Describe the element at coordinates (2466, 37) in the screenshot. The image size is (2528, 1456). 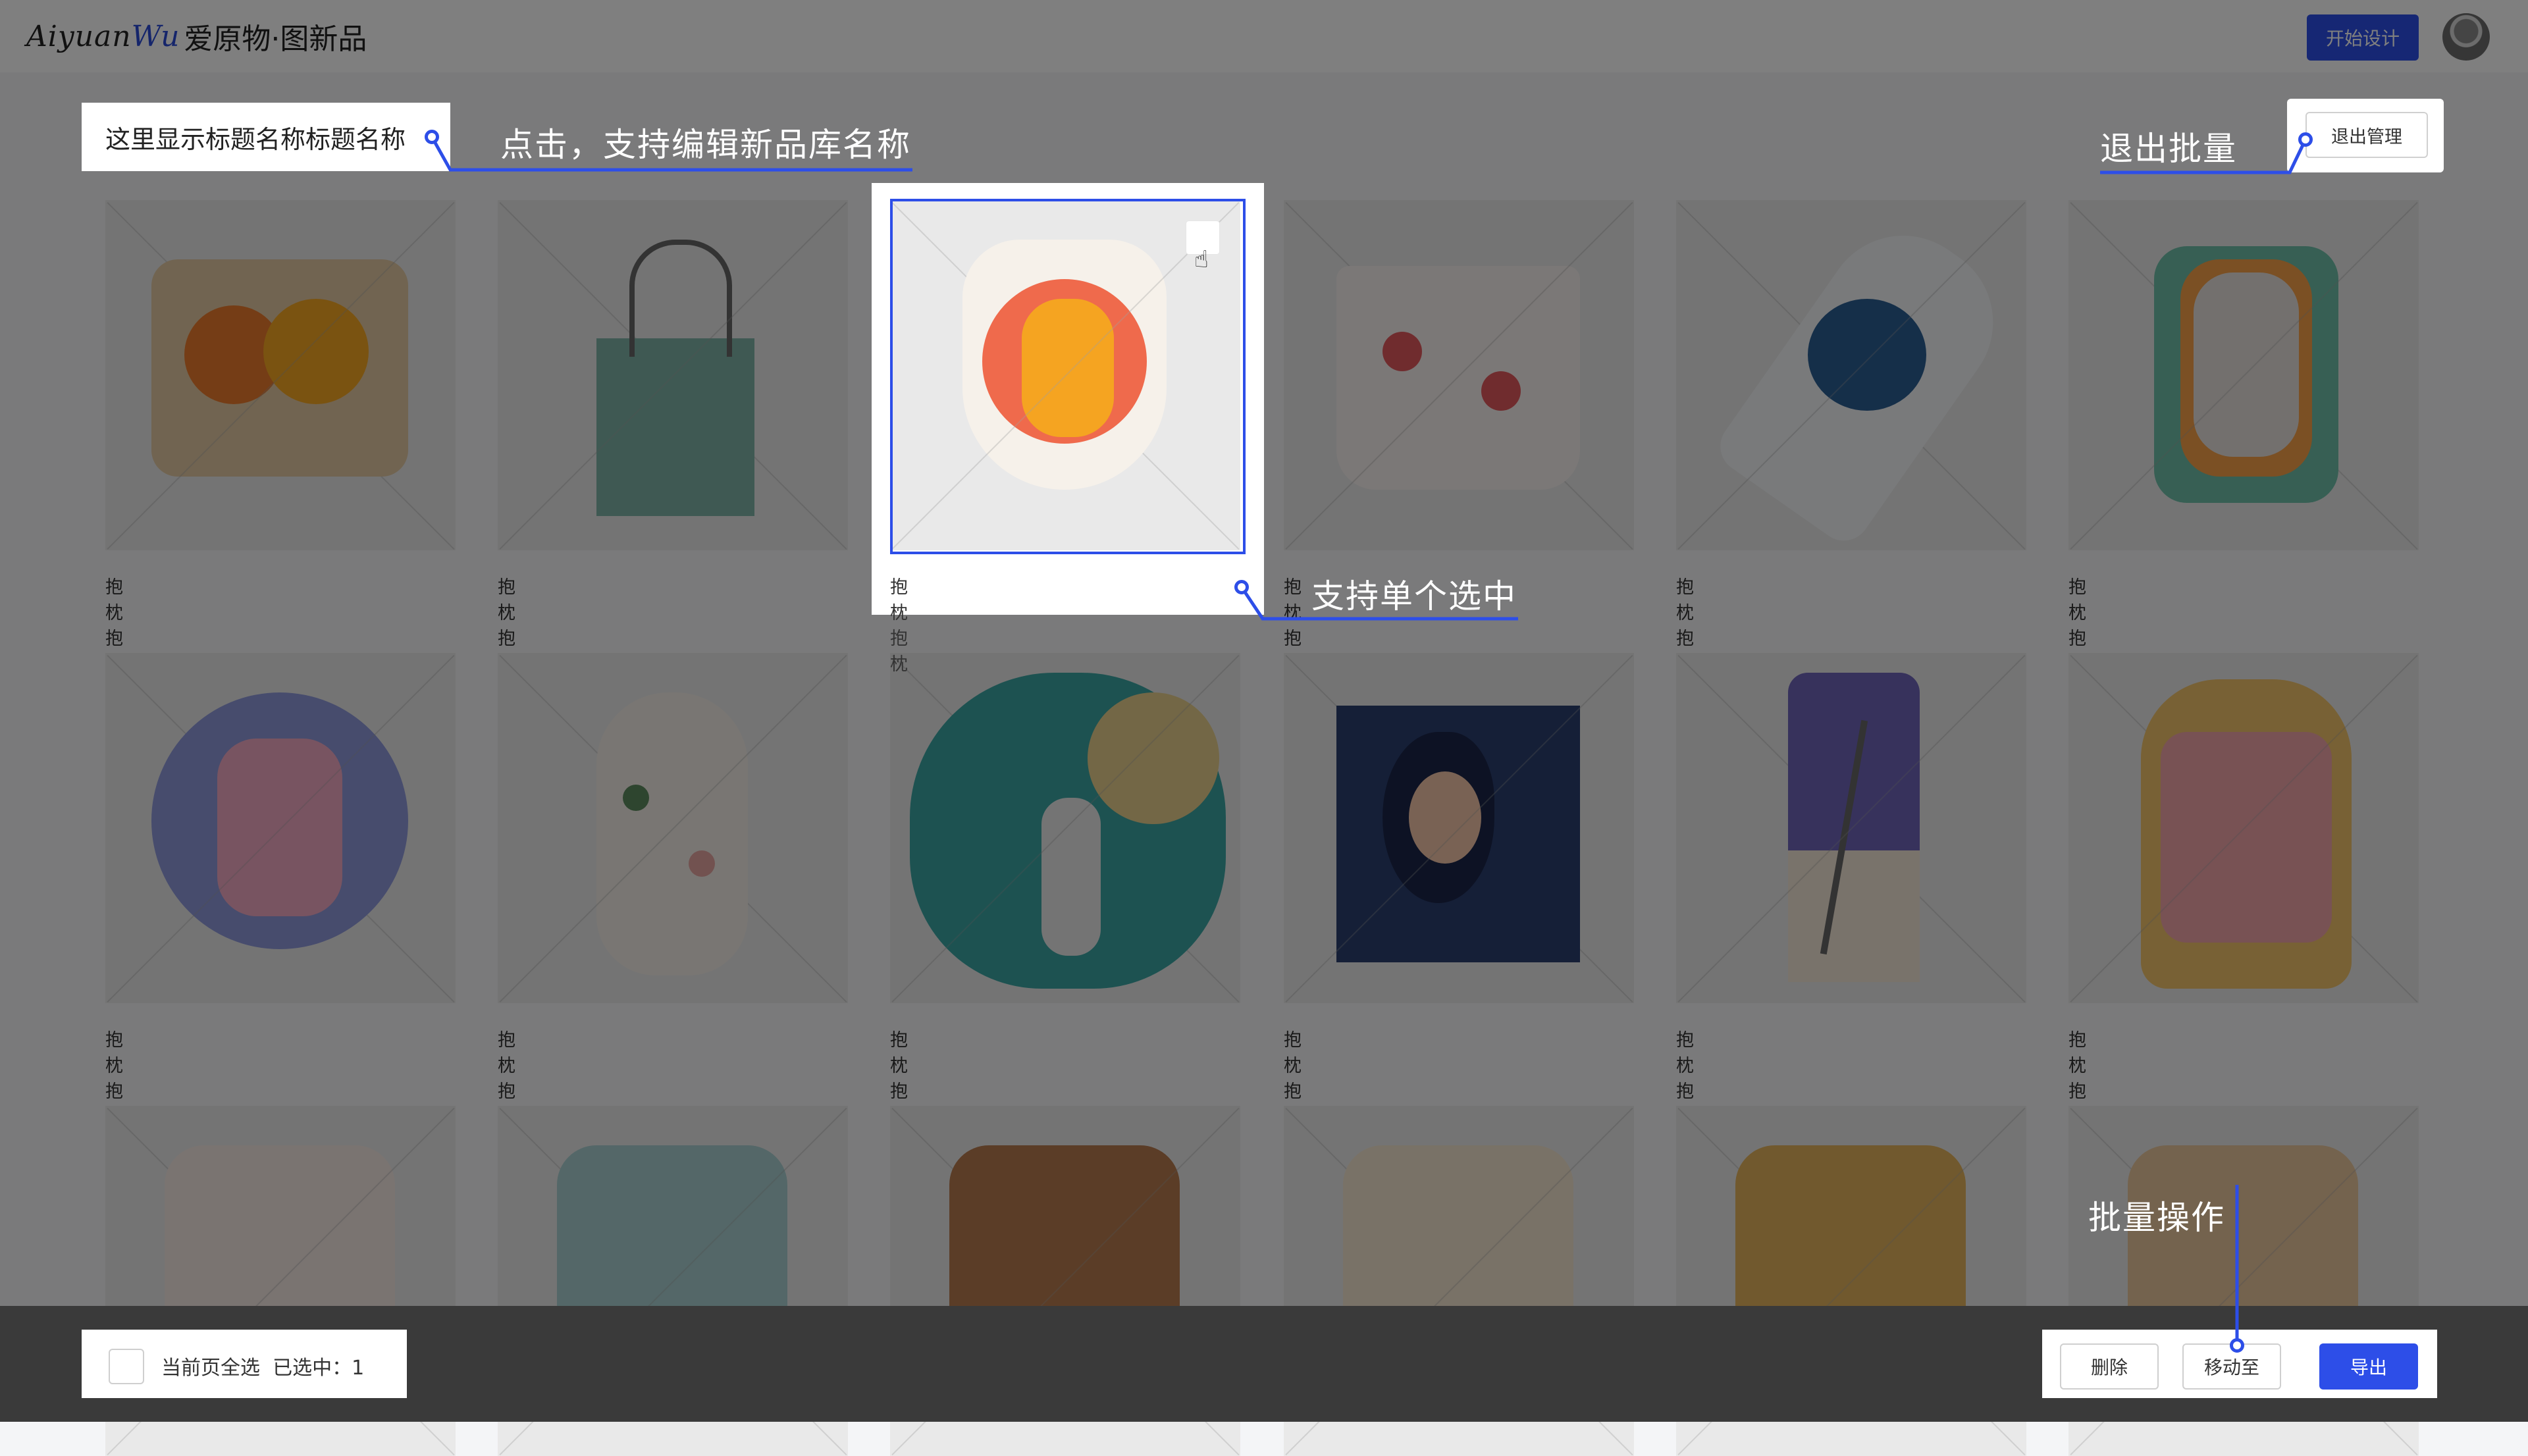
I see `avatar` at that location.